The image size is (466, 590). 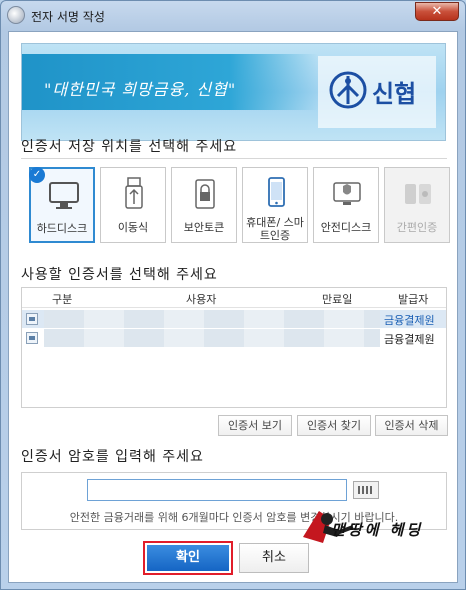 What do you see at coordinates (417, 205) in the screenshot?
I see `storage-option-simple-auth: 간편인증` at bounding box center [417, 205].